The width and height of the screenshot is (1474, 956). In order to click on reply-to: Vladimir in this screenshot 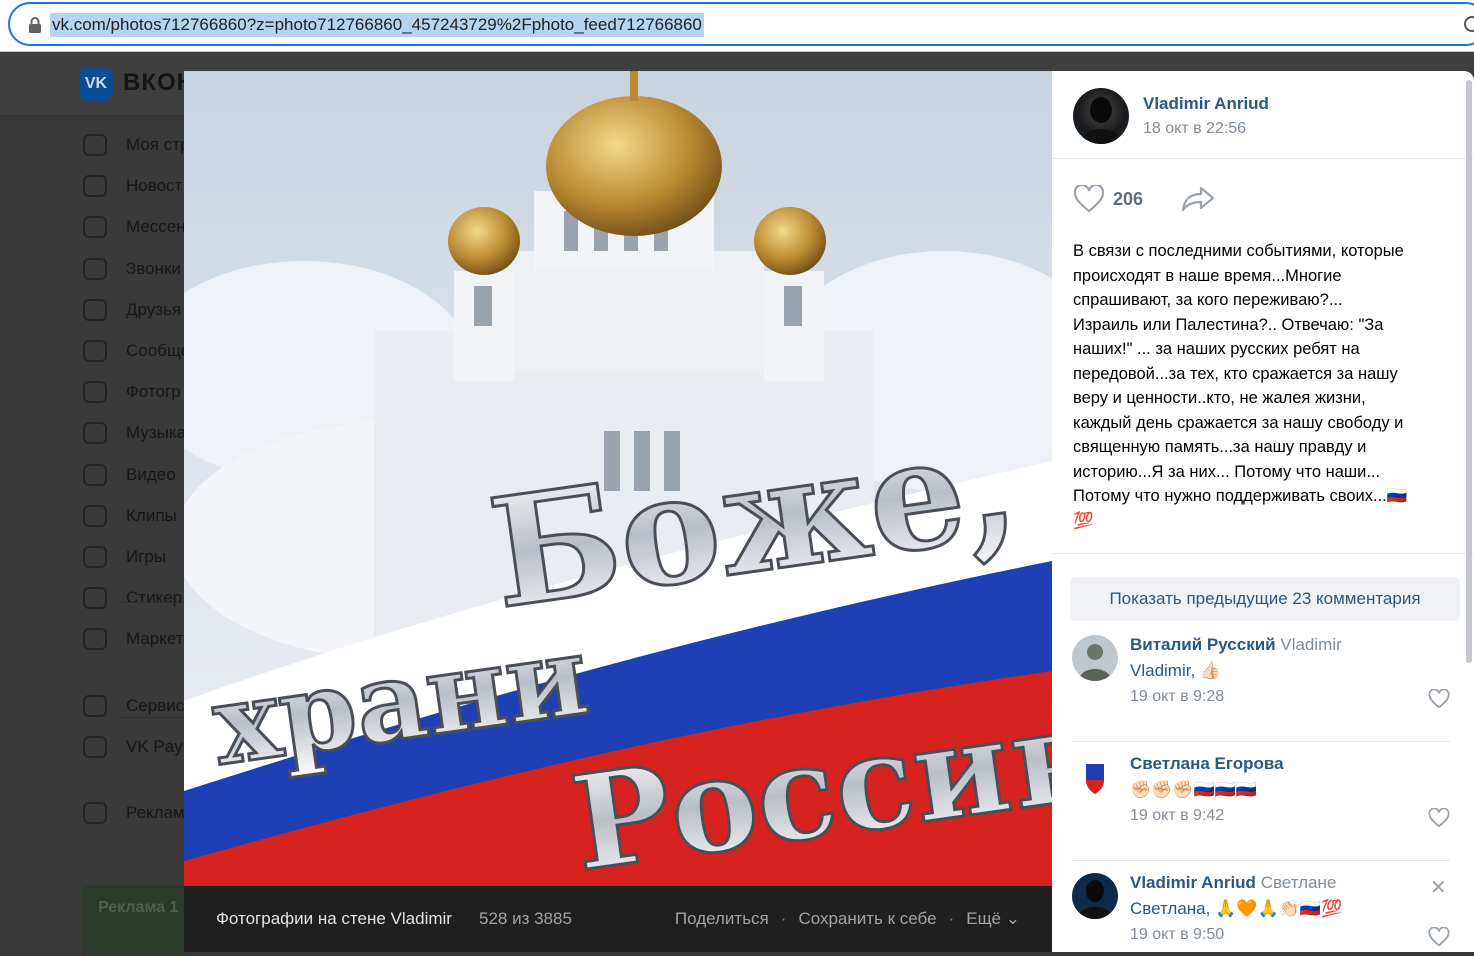, I will do `click(1311, 644)`.